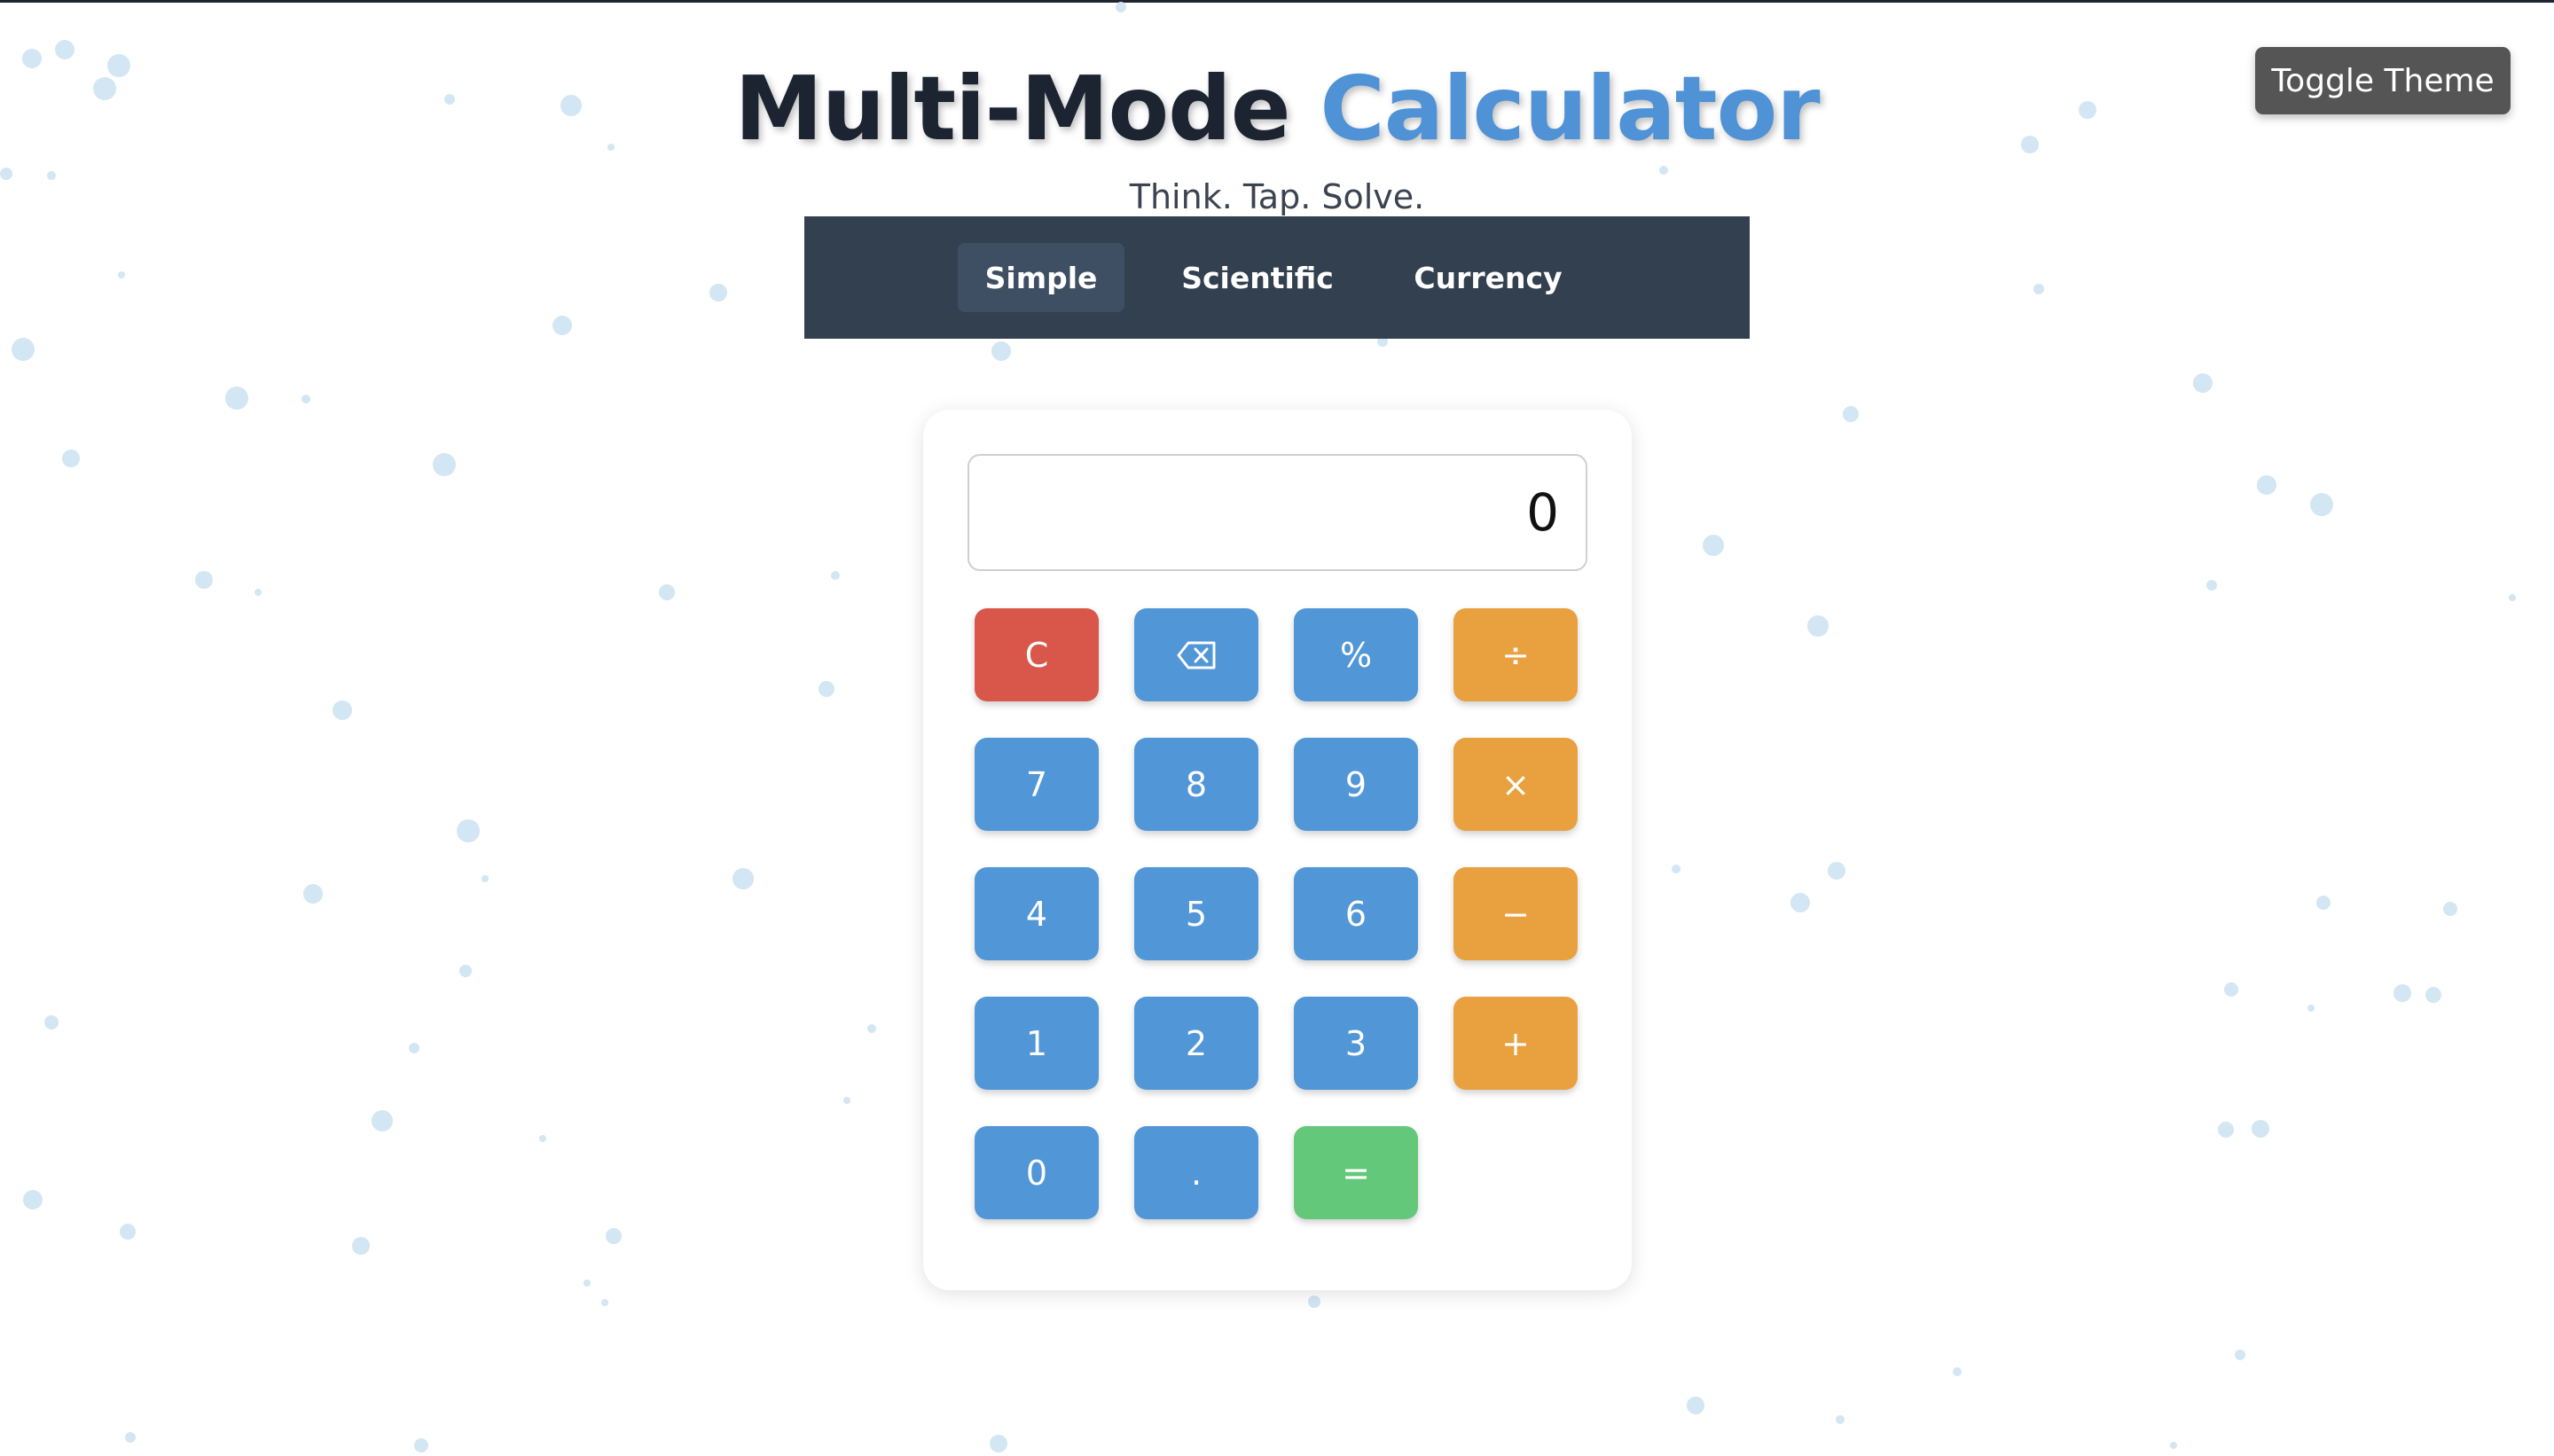 This screenshot has height=1456, width=2554. Describe the element at coordinates (1570, 108) in the screenshot. I see `title-part-calculator: Calculator` at that location.